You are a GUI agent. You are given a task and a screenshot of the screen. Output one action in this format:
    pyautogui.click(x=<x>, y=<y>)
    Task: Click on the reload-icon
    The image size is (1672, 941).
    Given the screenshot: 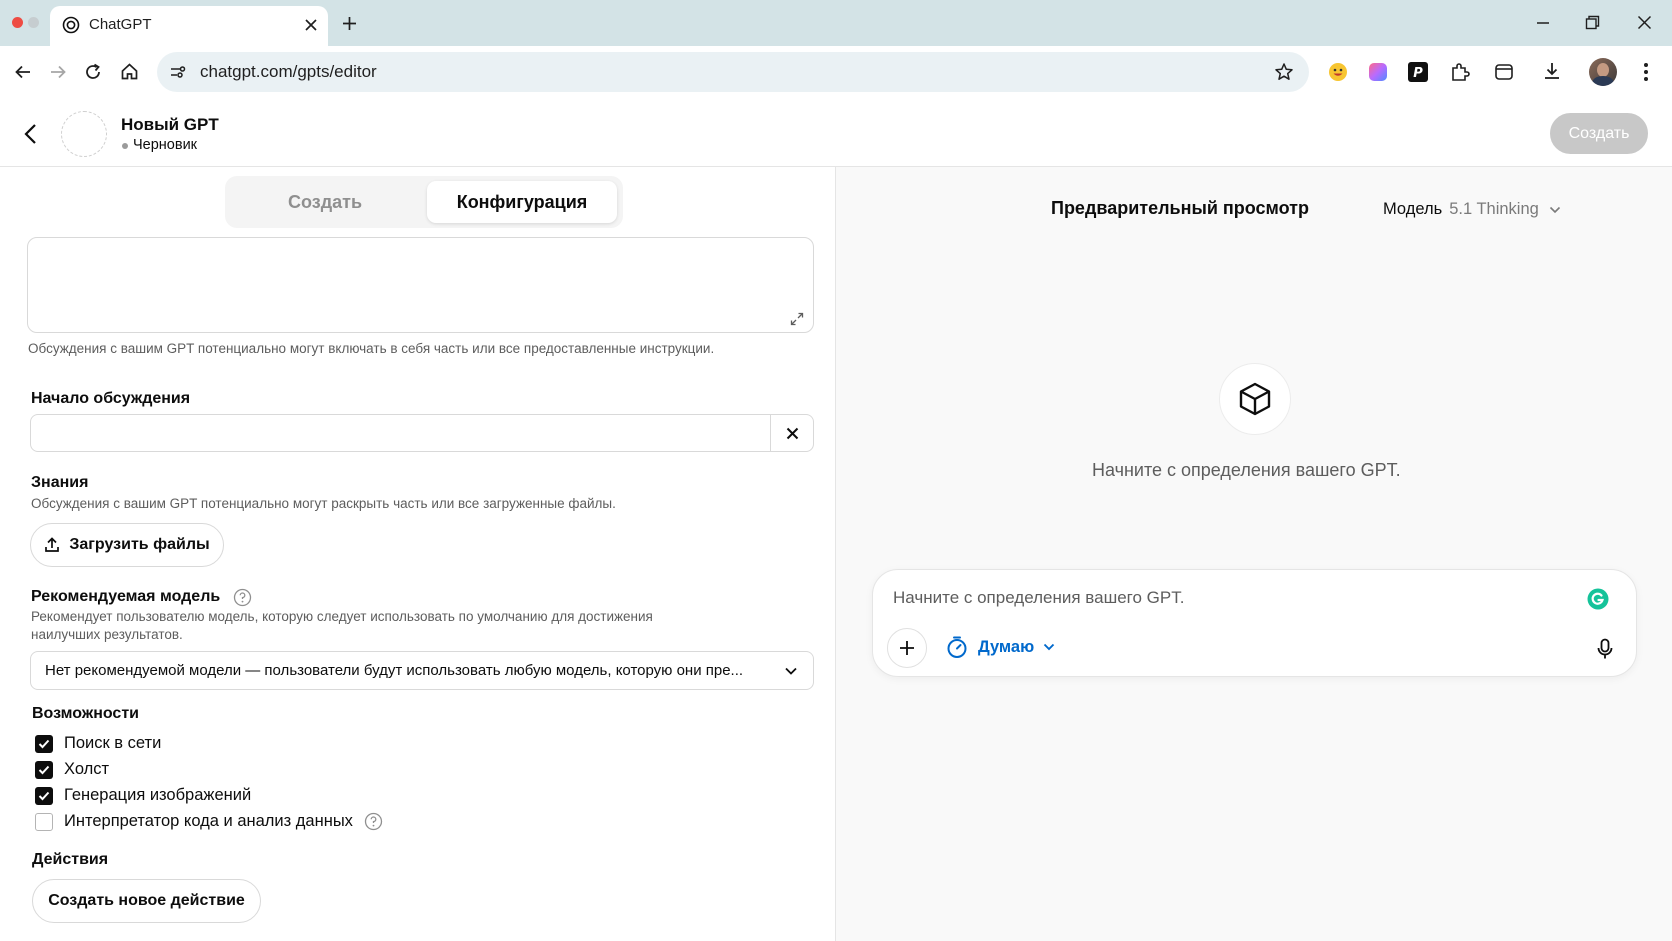 What is the action you would take?
    pyautogui.click(x=93, y=72)
    